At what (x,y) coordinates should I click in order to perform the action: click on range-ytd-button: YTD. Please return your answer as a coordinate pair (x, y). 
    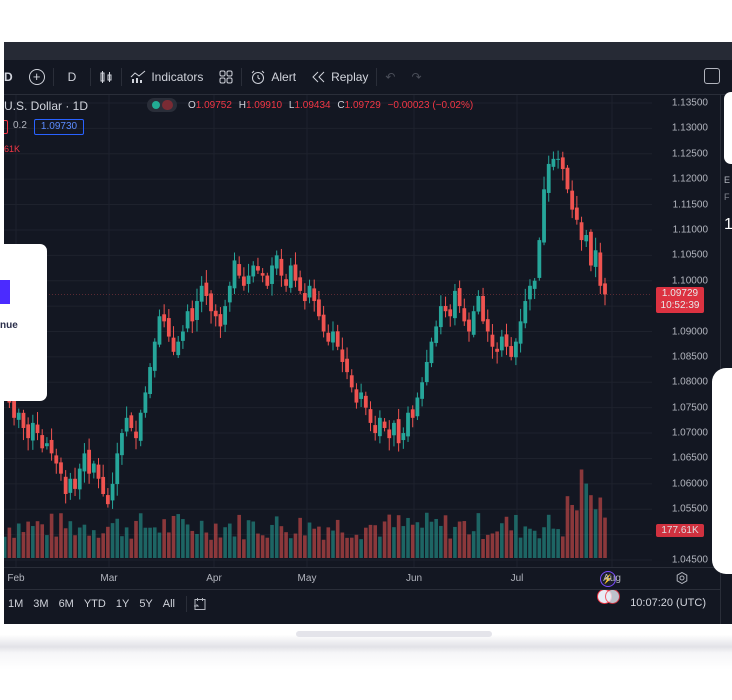
    Looking at the image, I should click on (95, 604).